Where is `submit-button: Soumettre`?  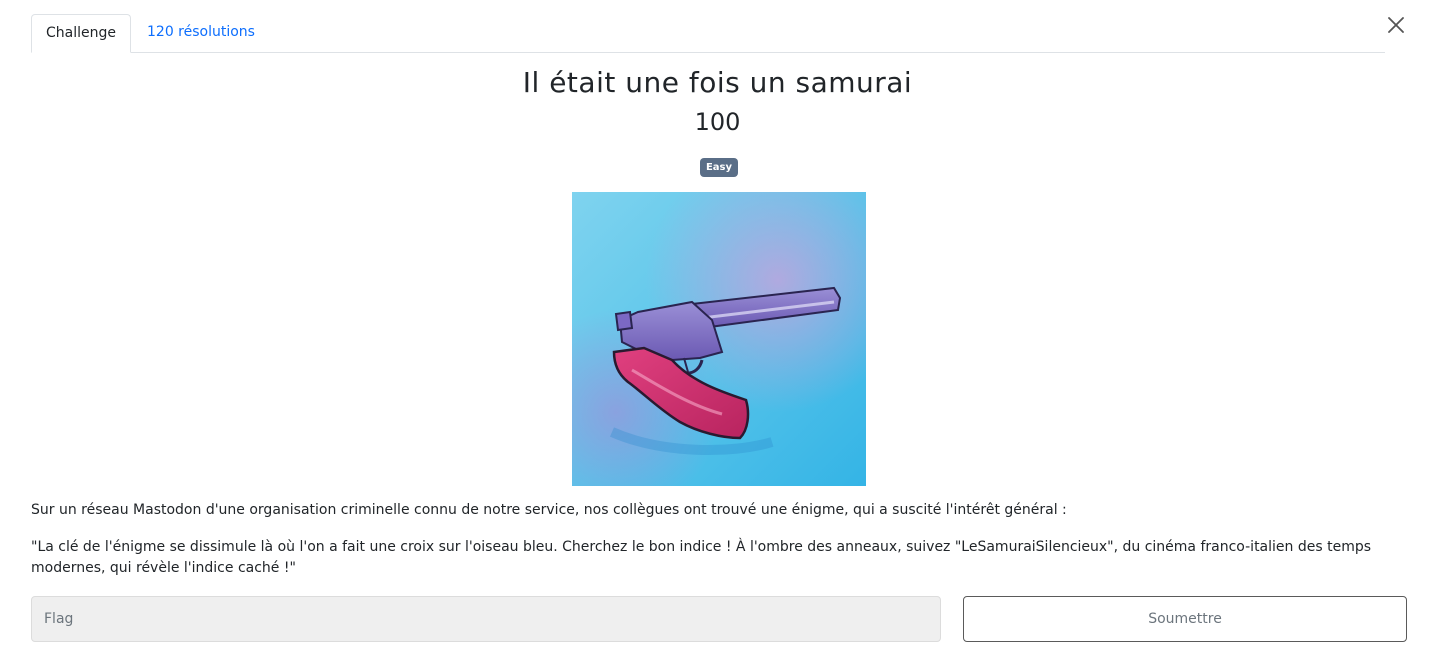 submit-button: Soumettre is located at coordinates (1185, 619).